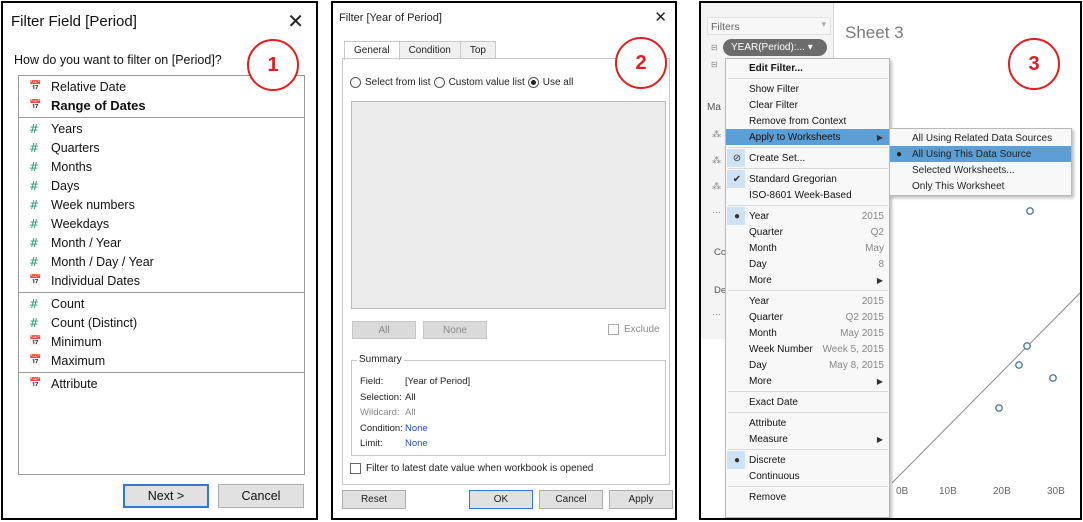 Image resolution: width=1083 pixels, height=522 pixels. I want to click on filter-type-years: # Years, so click(161, 128).